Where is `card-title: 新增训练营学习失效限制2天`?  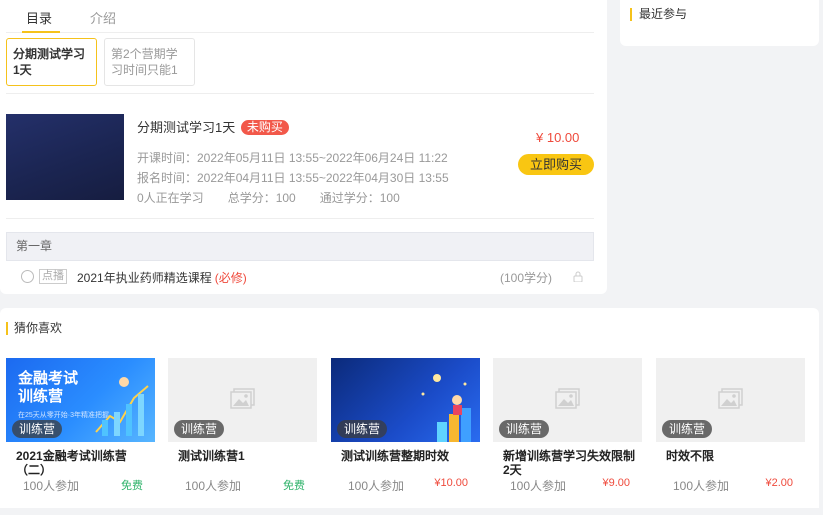 card-title: 新增训练营学习失效限制2天 is located at coordinates (571, 463).